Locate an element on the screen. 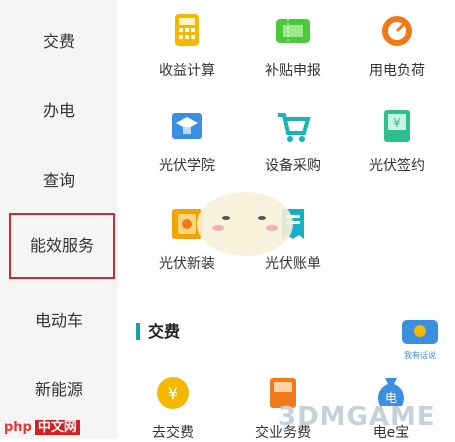 Image resolution: width=455 pixels, height=442 pixels. watermark-php-label: 中文网 is located at coordinates (57, 427).